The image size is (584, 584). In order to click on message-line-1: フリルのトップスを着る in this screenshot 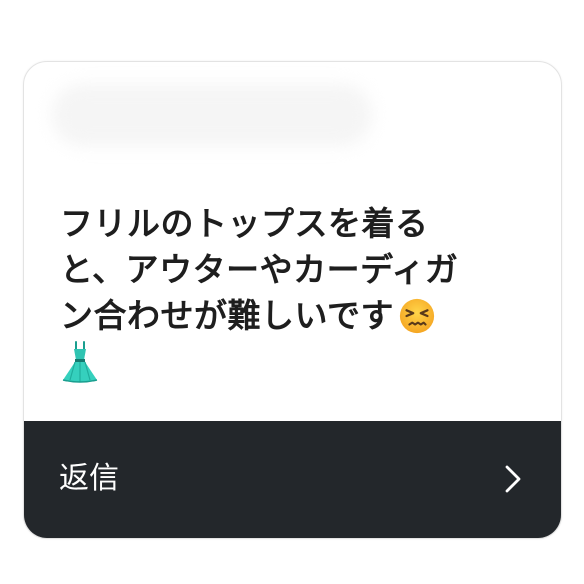, I will do `click(244, 223)`.